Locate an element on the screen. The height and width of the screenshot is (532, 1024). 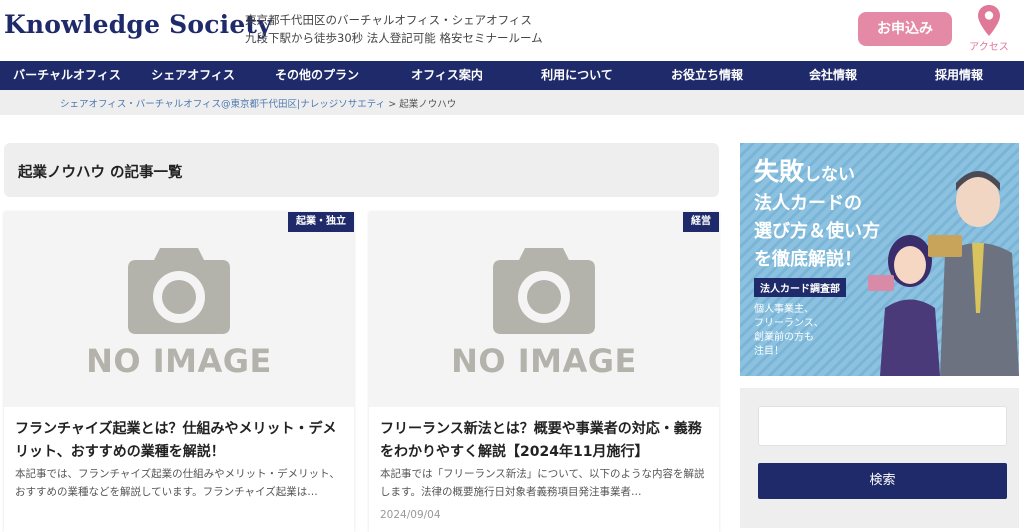
banner-line1-big: 失敗 is located at coordinates (779, 171).